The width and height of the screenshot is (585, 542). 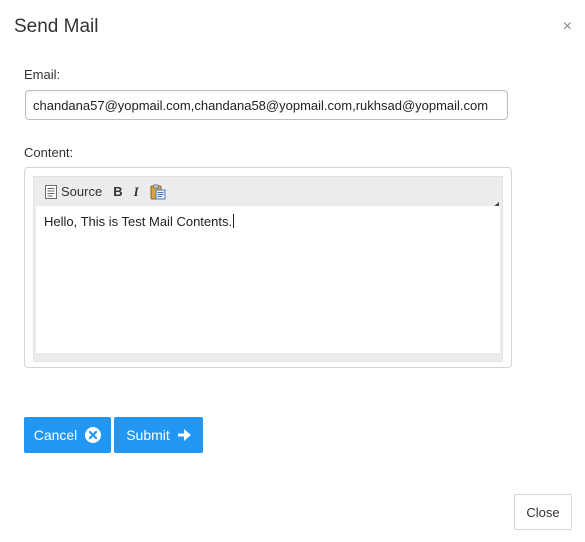 What do you see at coordinates (148, 435) in the screenshot?
I see `submit-label: Submit` at bounding box center [148, 435].